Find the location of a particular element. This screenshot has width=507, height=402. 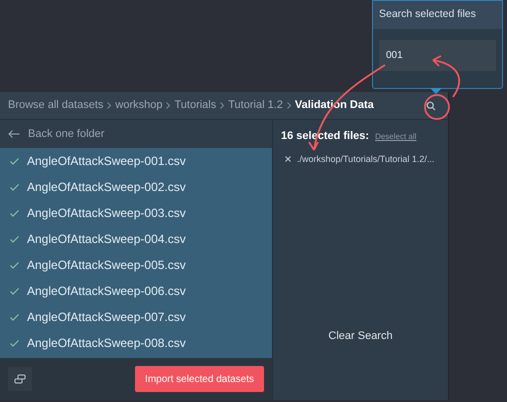

close-icon is located at coordinates (288, 159).